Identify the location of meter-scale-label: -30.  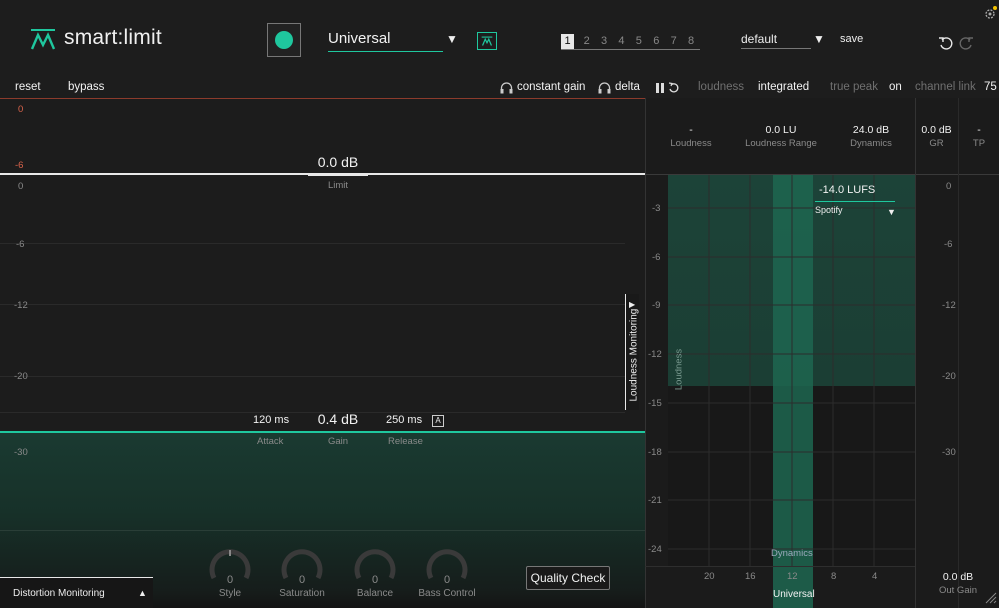
(949, 452).